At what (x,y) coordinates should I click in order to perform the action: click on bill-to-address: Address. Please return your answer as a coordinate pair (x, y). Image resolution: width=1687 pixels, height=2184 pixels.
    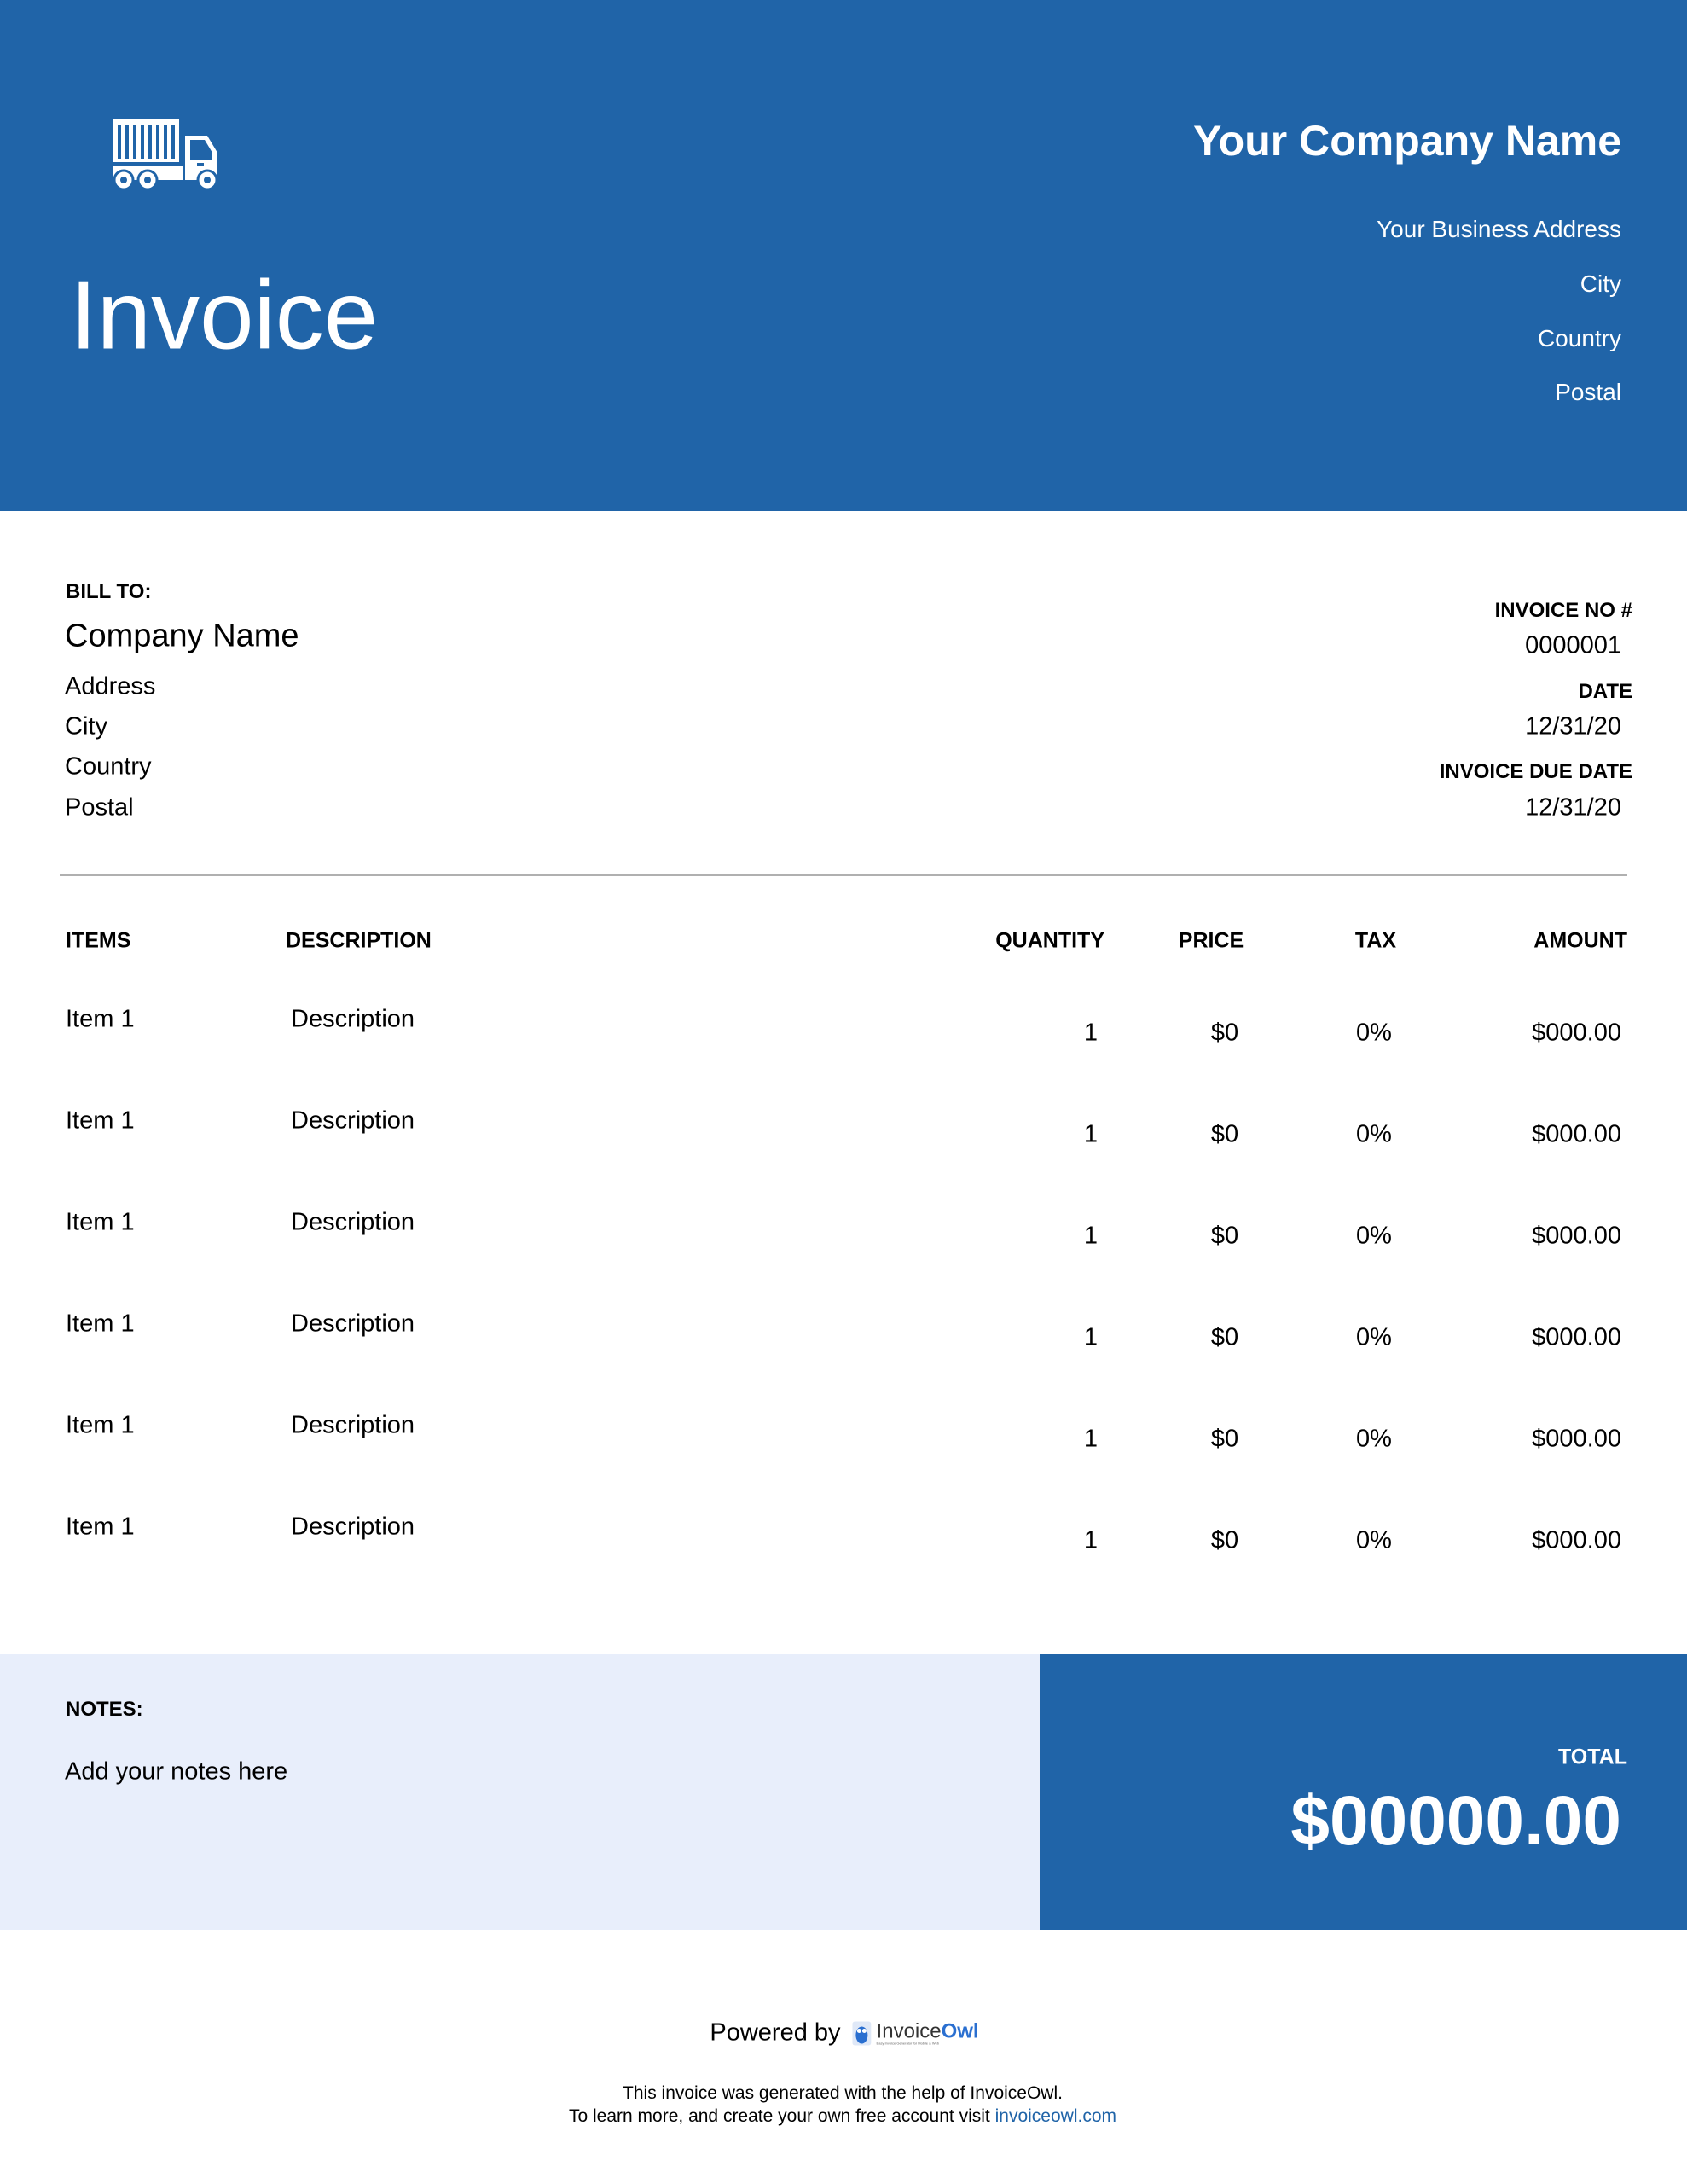
    Looking at the image, I should click on (111, 686).